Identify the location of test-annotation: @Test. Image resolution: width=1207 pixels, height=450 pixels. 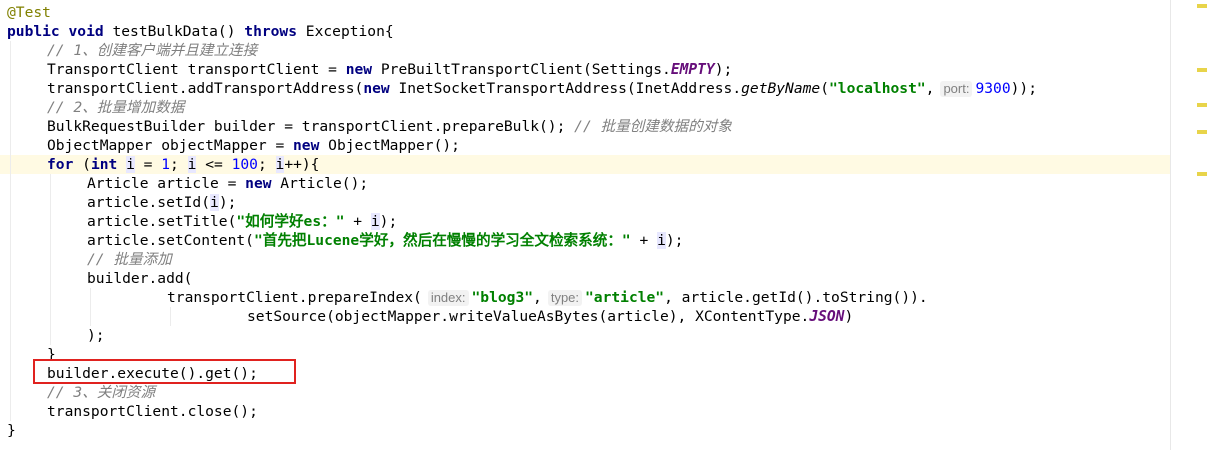
(29, 12).